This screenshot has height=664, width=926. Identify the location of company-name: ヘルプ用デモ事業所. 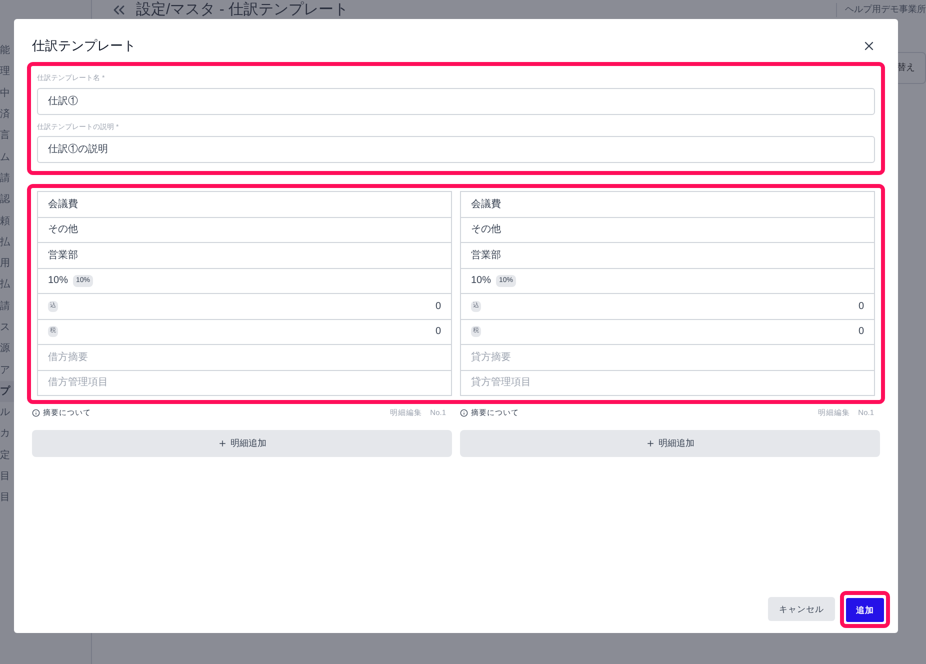
(881, 10).